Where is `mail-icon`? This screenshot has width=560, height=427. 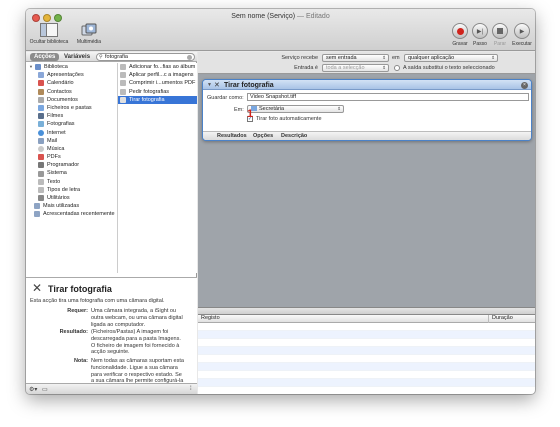
mail-icon is located at coordinates (41, 140).